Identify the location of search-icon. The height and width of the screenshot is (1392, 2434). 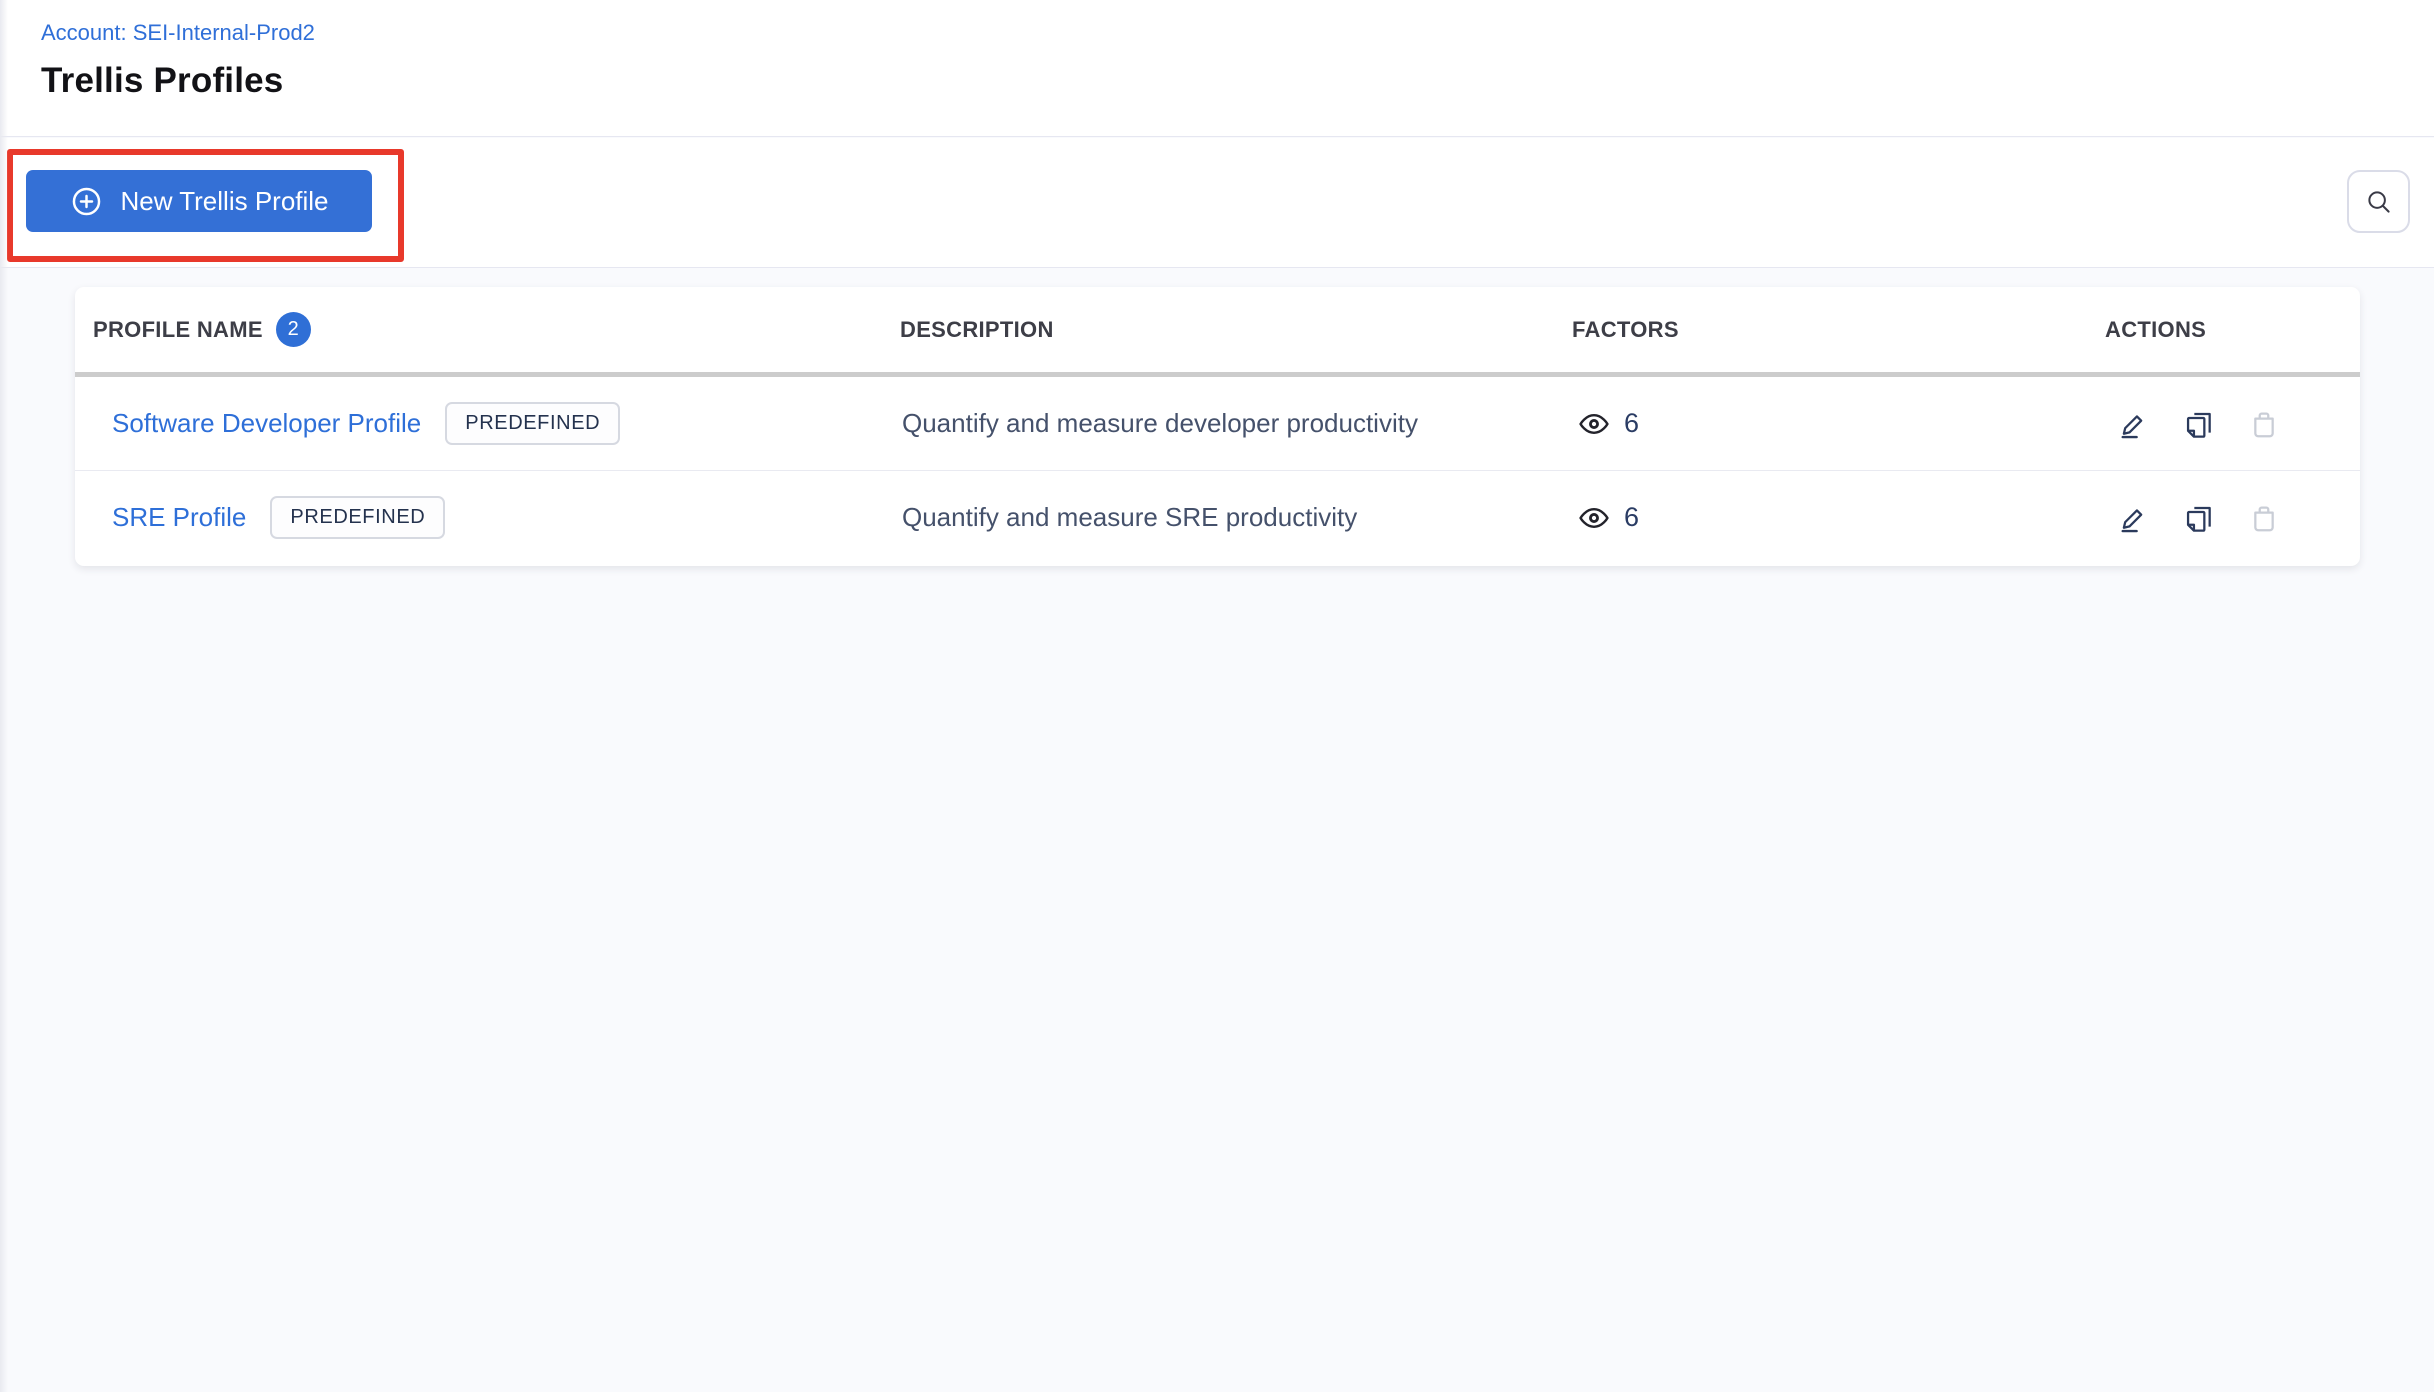
(2379, 202).